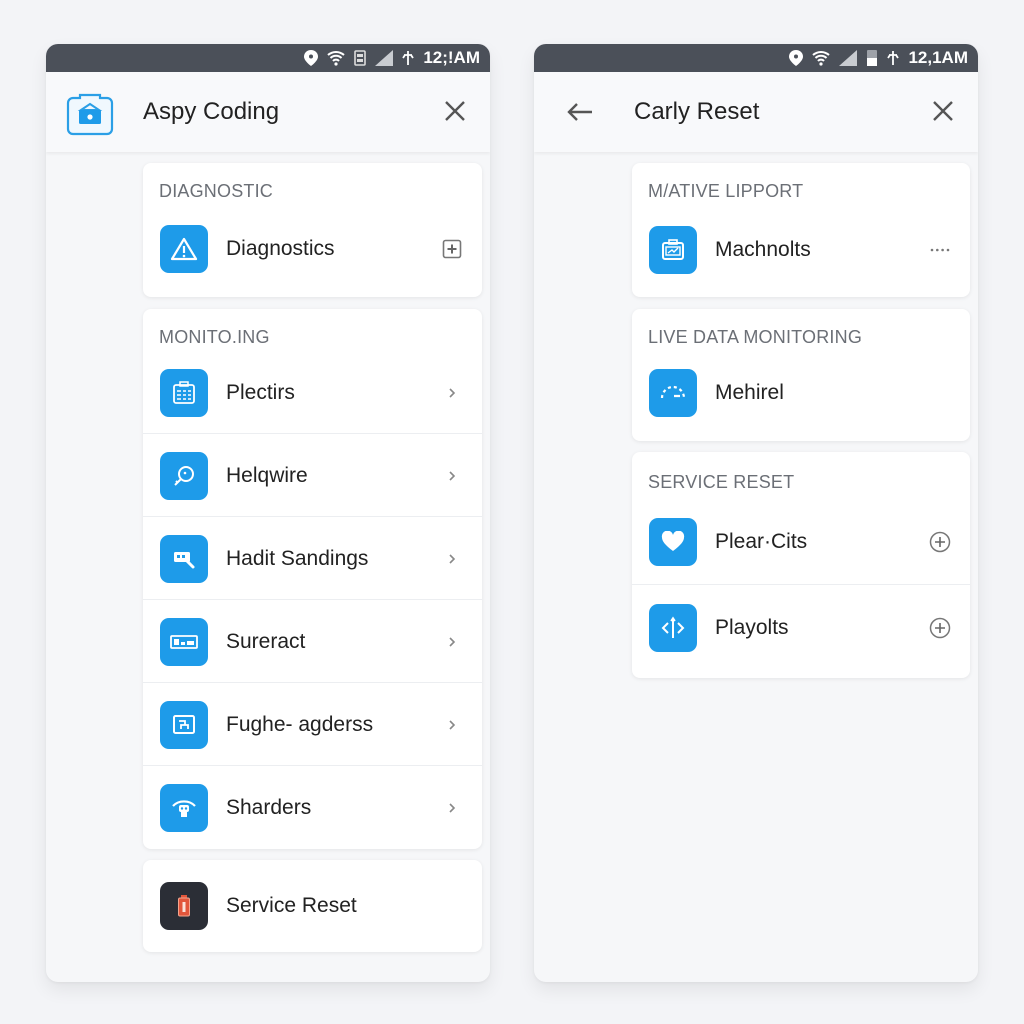  I want to click on section-card-service-reset: SERVICE RESET Plear·Cits Playolts, so click(801, 565).